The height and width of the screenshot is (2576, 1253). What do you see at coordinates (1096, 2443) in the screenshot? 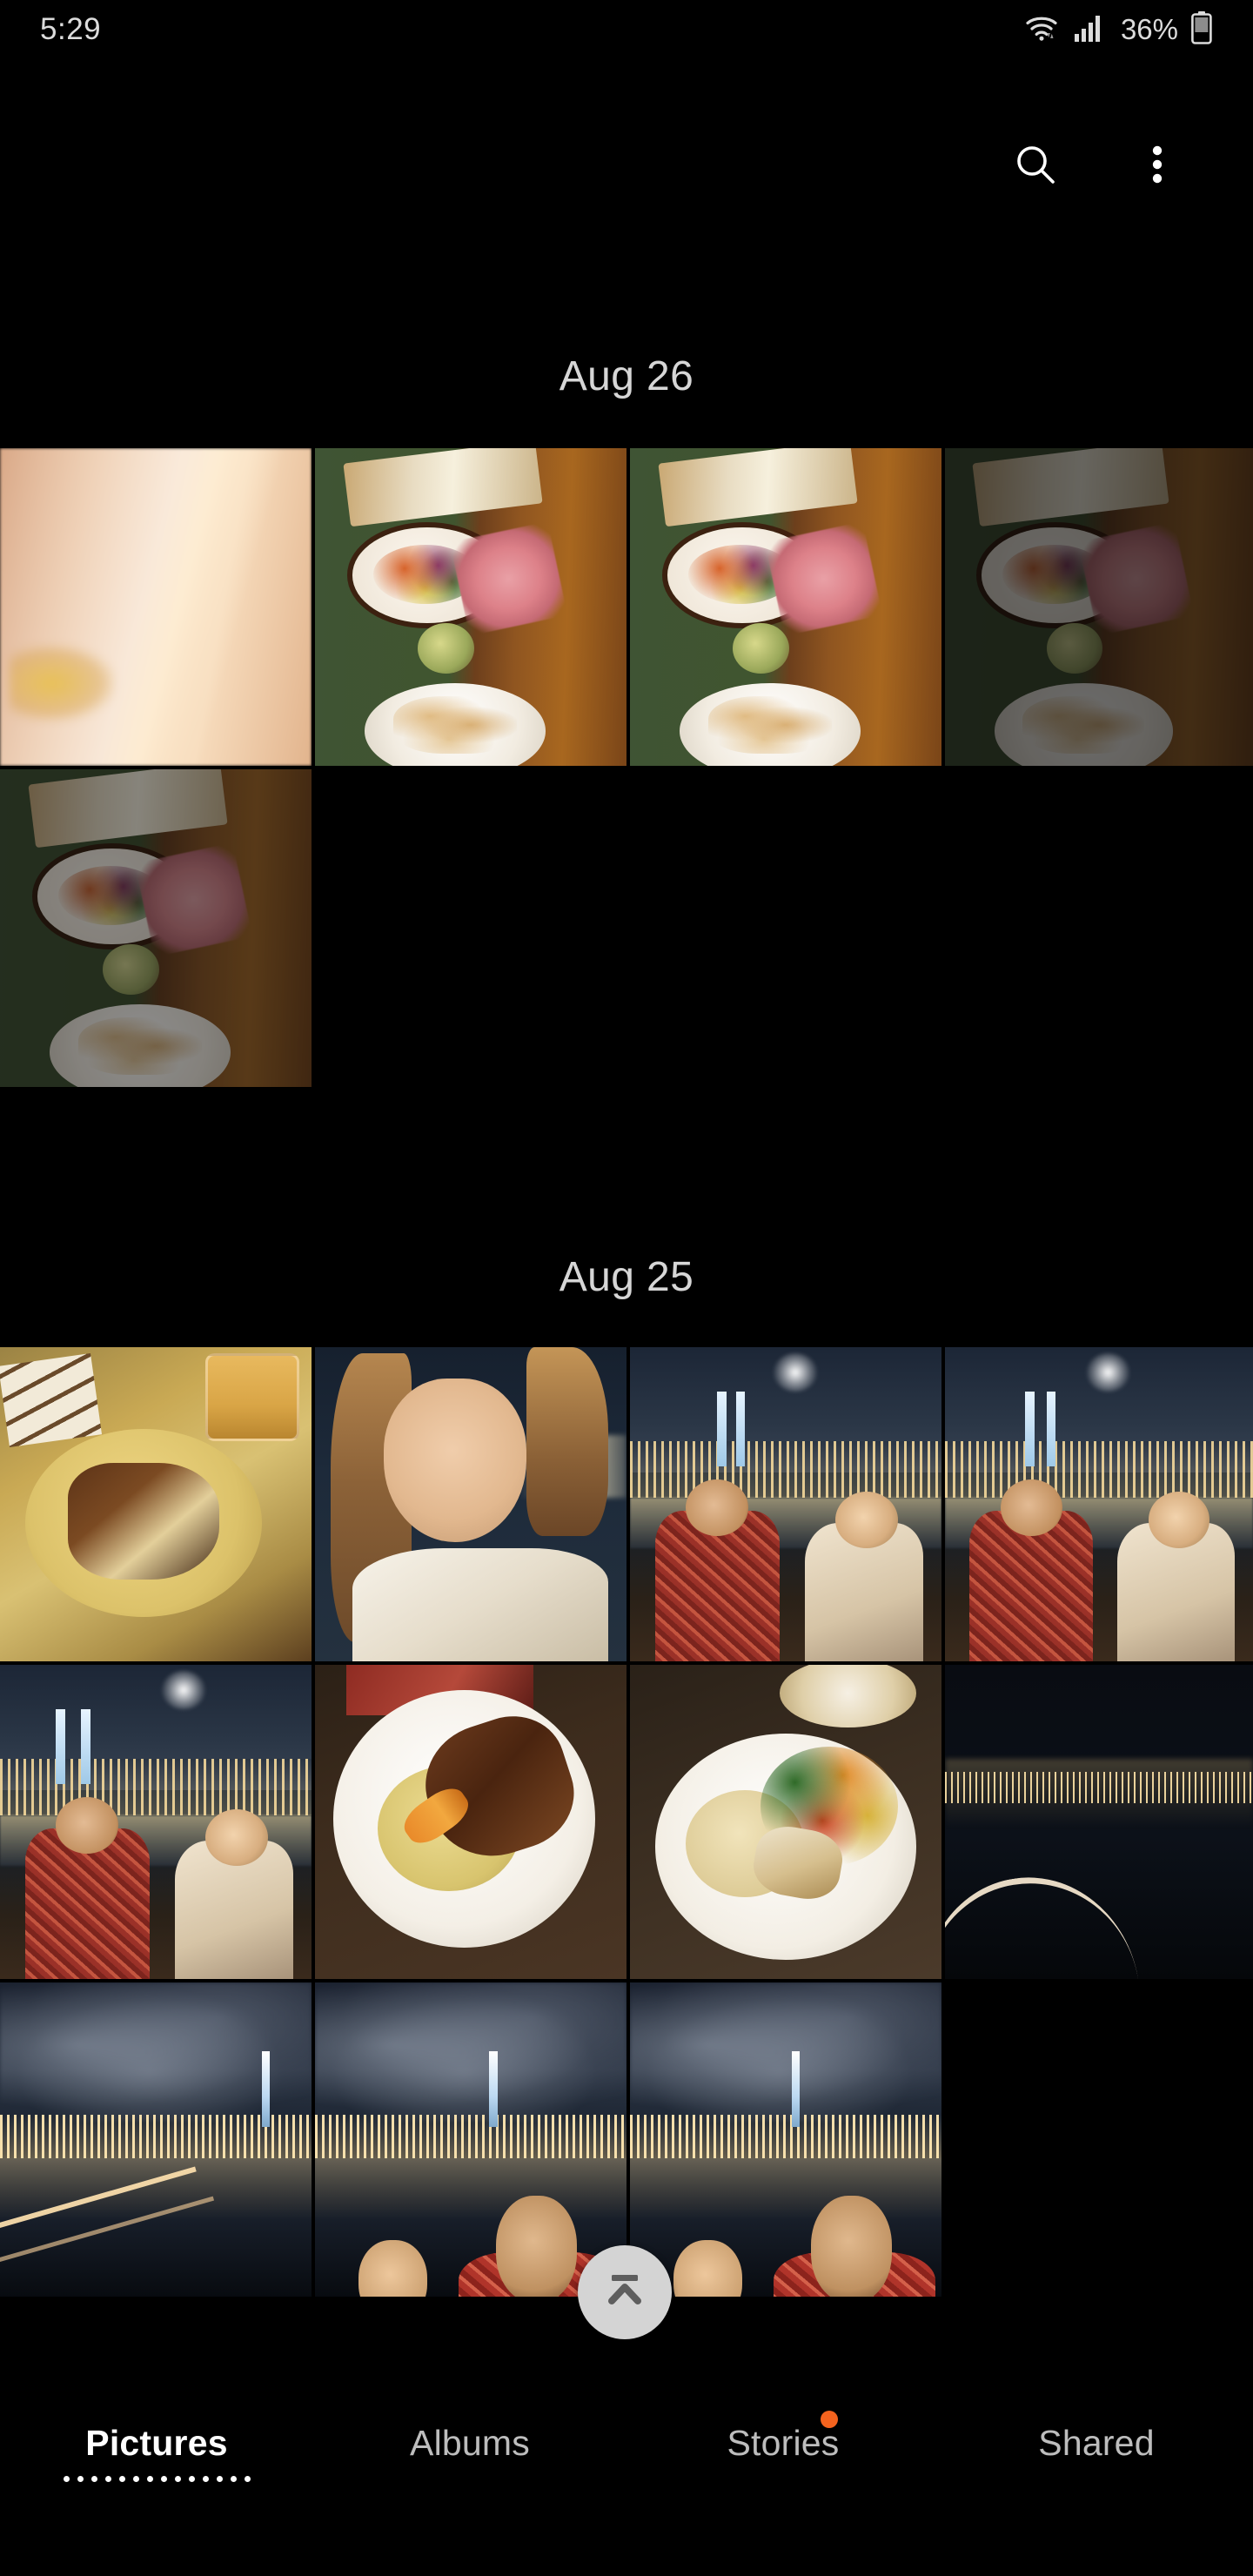
I see `nav-tab-shared-label: Shared` at bounding box center [1096, 2443].